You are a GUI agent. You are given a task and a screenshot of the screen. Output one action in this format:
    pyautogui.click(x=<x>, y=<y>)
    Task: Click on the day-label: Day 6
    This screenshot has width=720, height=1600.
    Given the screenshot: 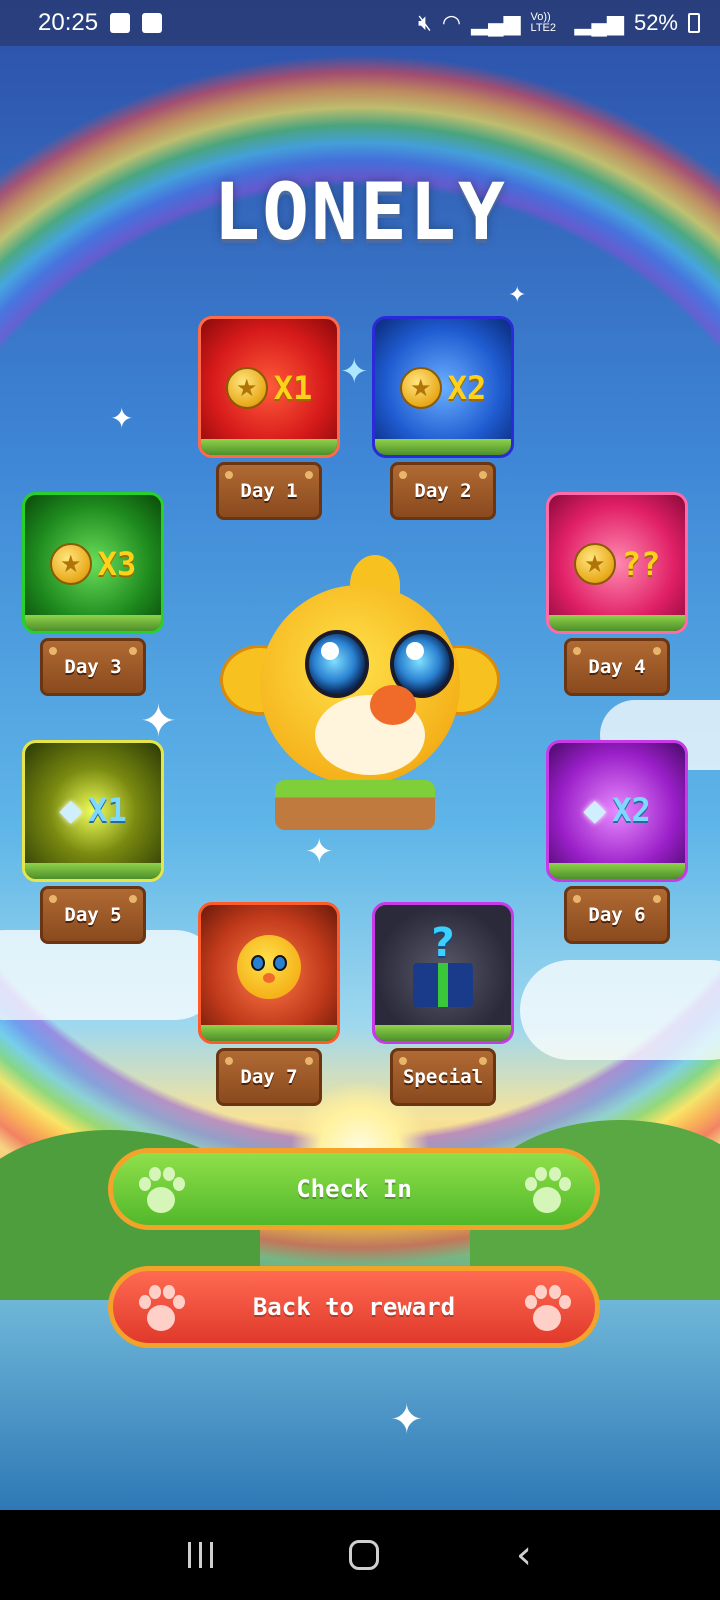 What is the action you would take?
    pyautogui.click(x=617, y=915)
    